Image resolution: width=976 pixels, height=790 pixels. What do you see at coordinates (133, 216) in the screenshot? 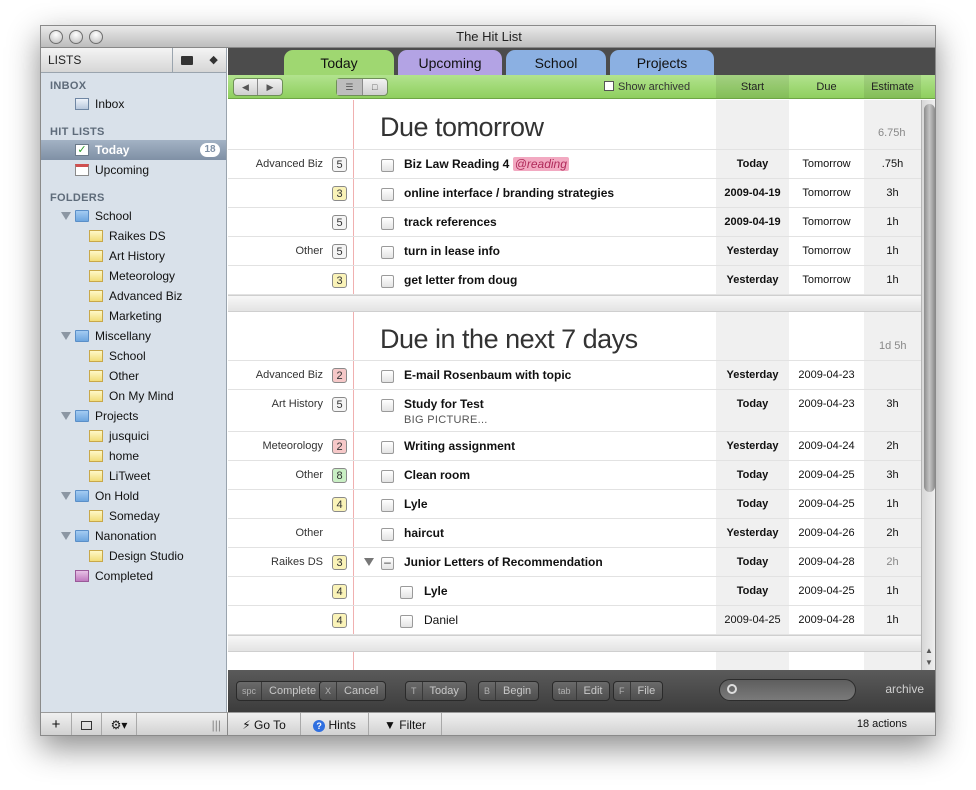
I see `folder-school: School` at bounding box center [133, 216].